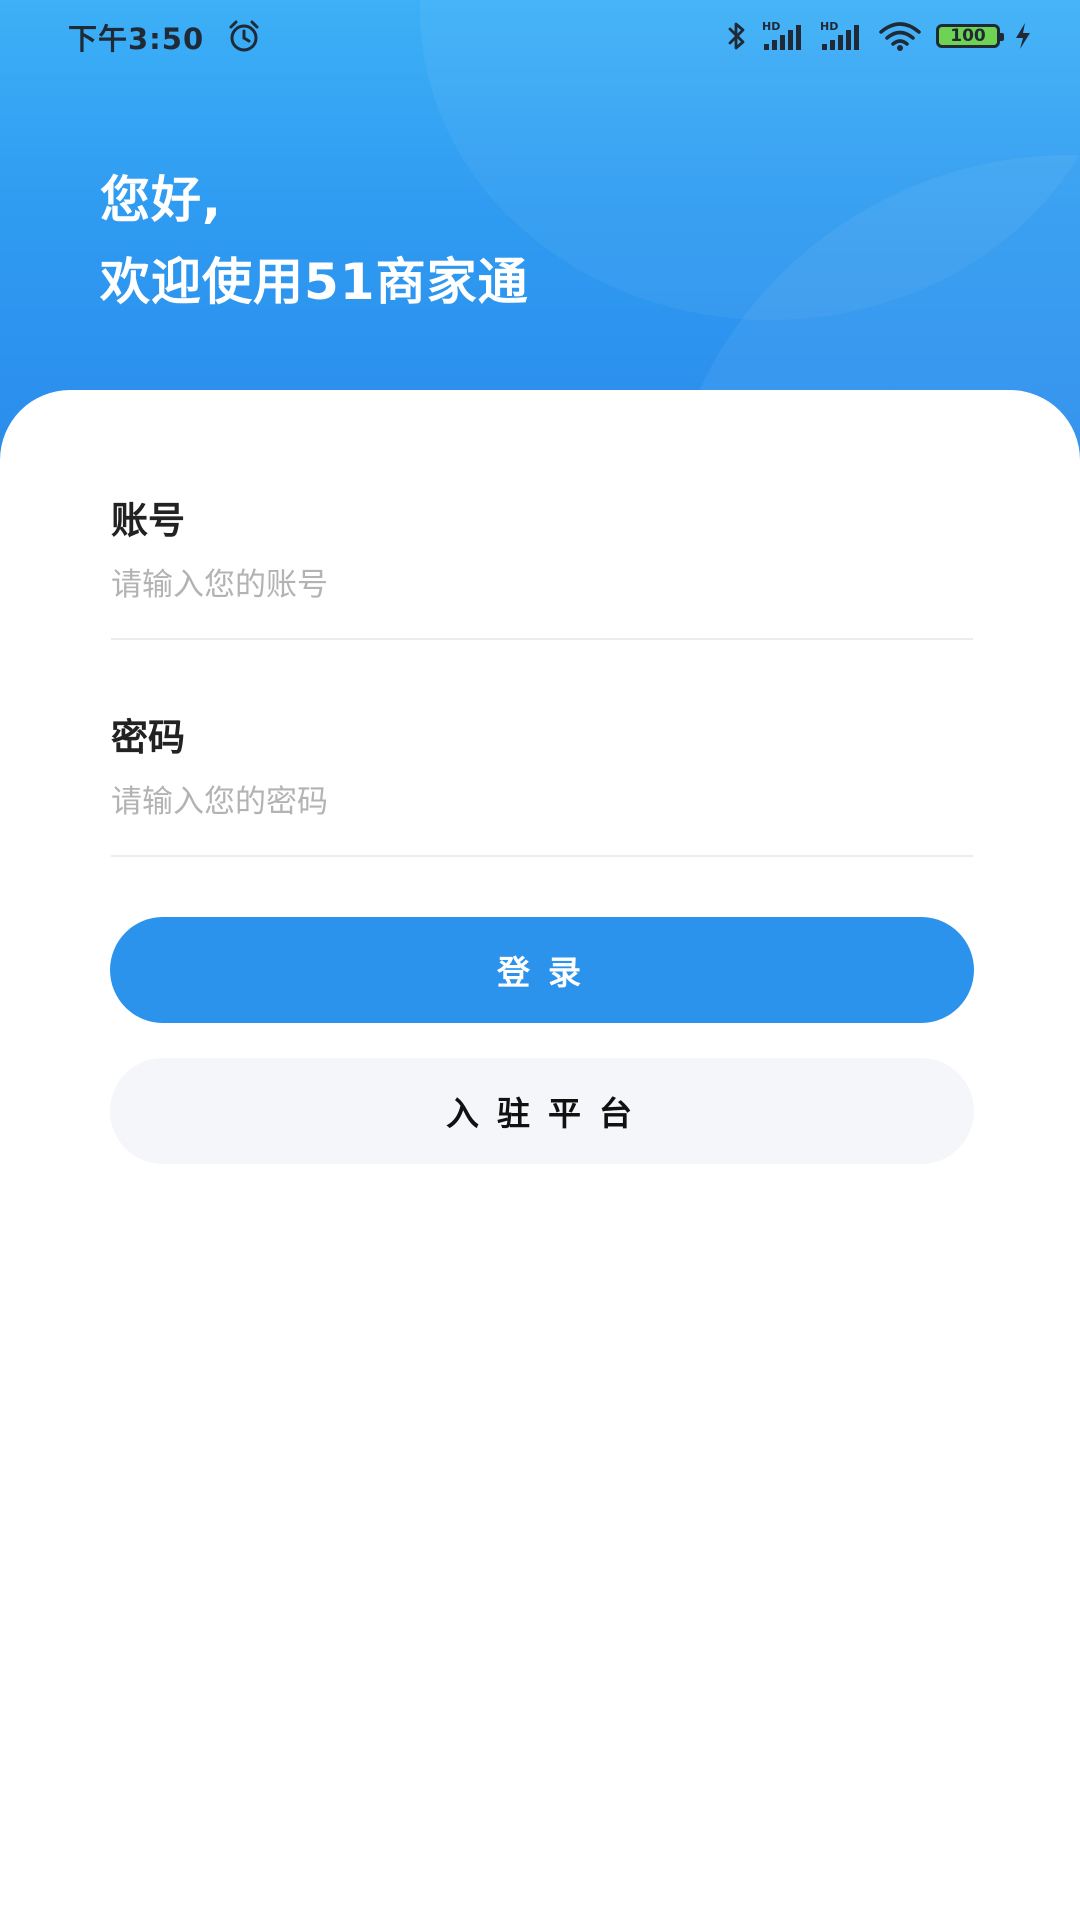 Image resolution: width=1080 pixels, height=1920 pixels. Describe the element at coordinates (244, 36) in the screenshot. I see `alarm-icon` at that location.